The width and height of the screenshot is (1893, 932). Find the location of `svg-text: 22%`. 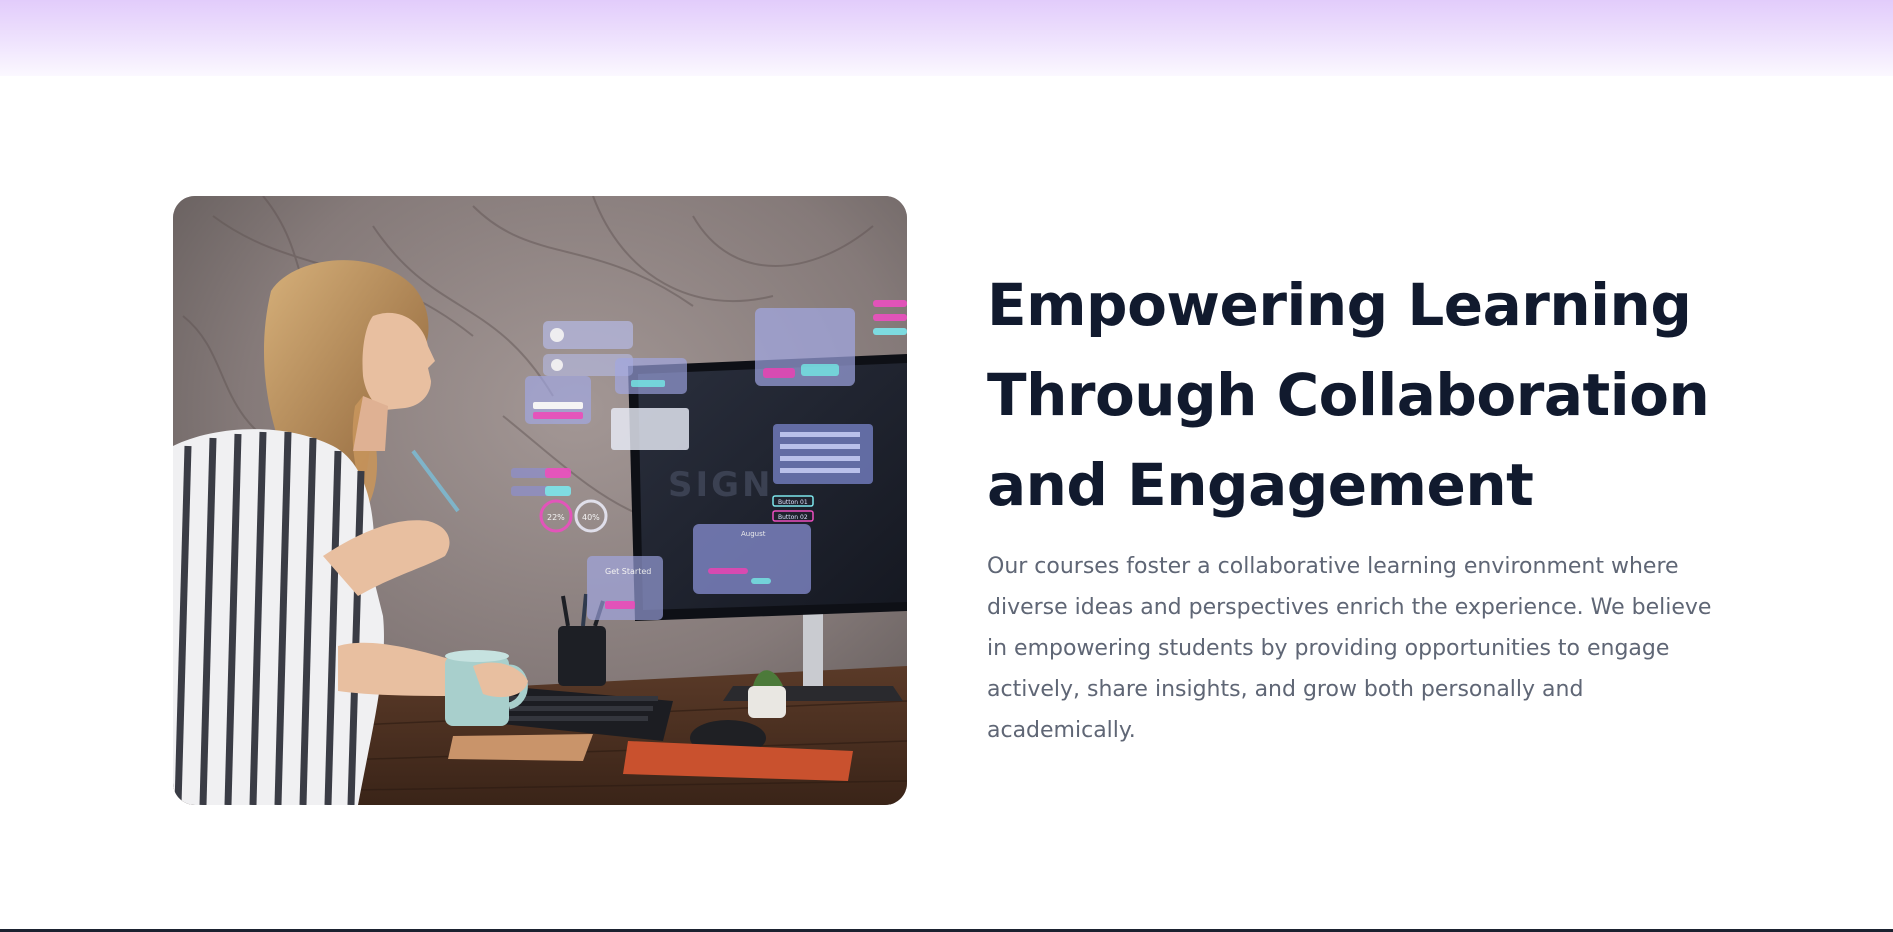

svg-text: 22% is located at coordinates (556, 517).